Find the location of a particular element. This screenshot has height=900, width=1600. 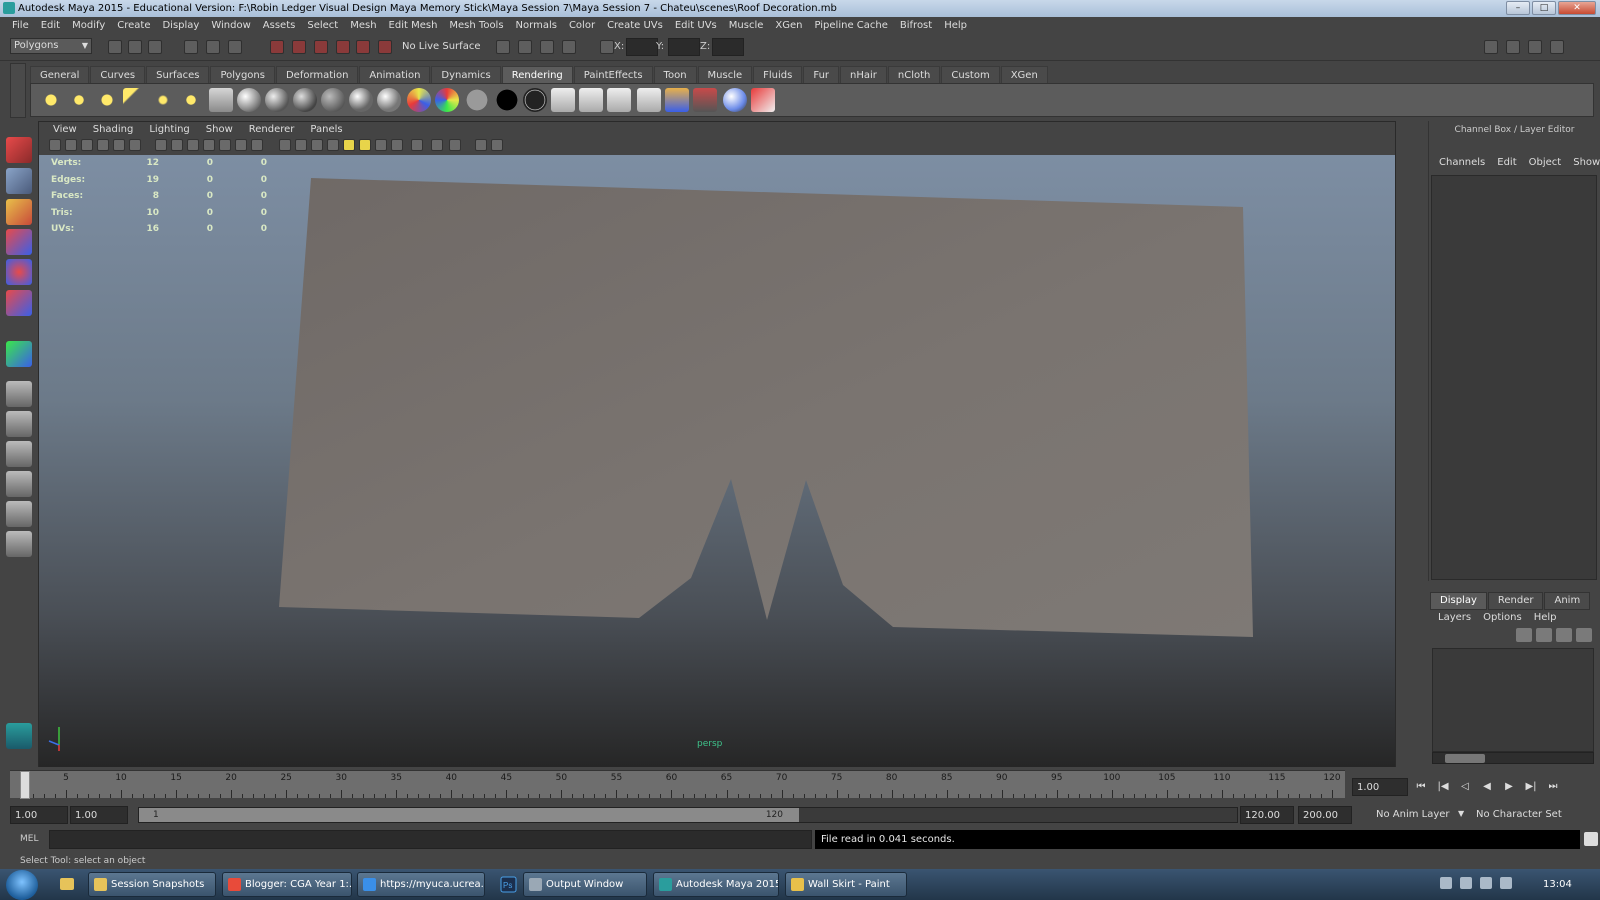

mel-command-input is located at coordinates (430, 839).